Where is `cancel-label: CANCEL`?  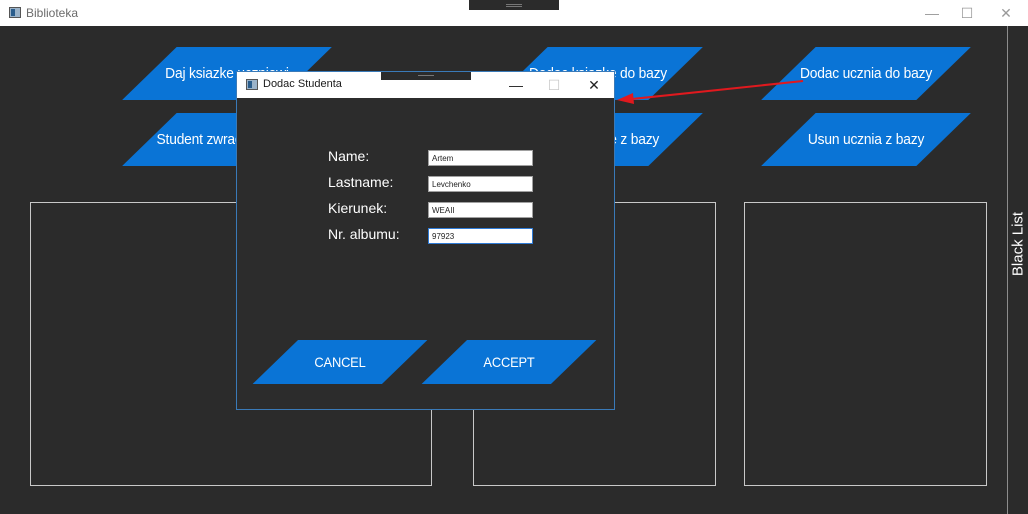 cancel-label: CANCEL is located at coordinates (340, 362).